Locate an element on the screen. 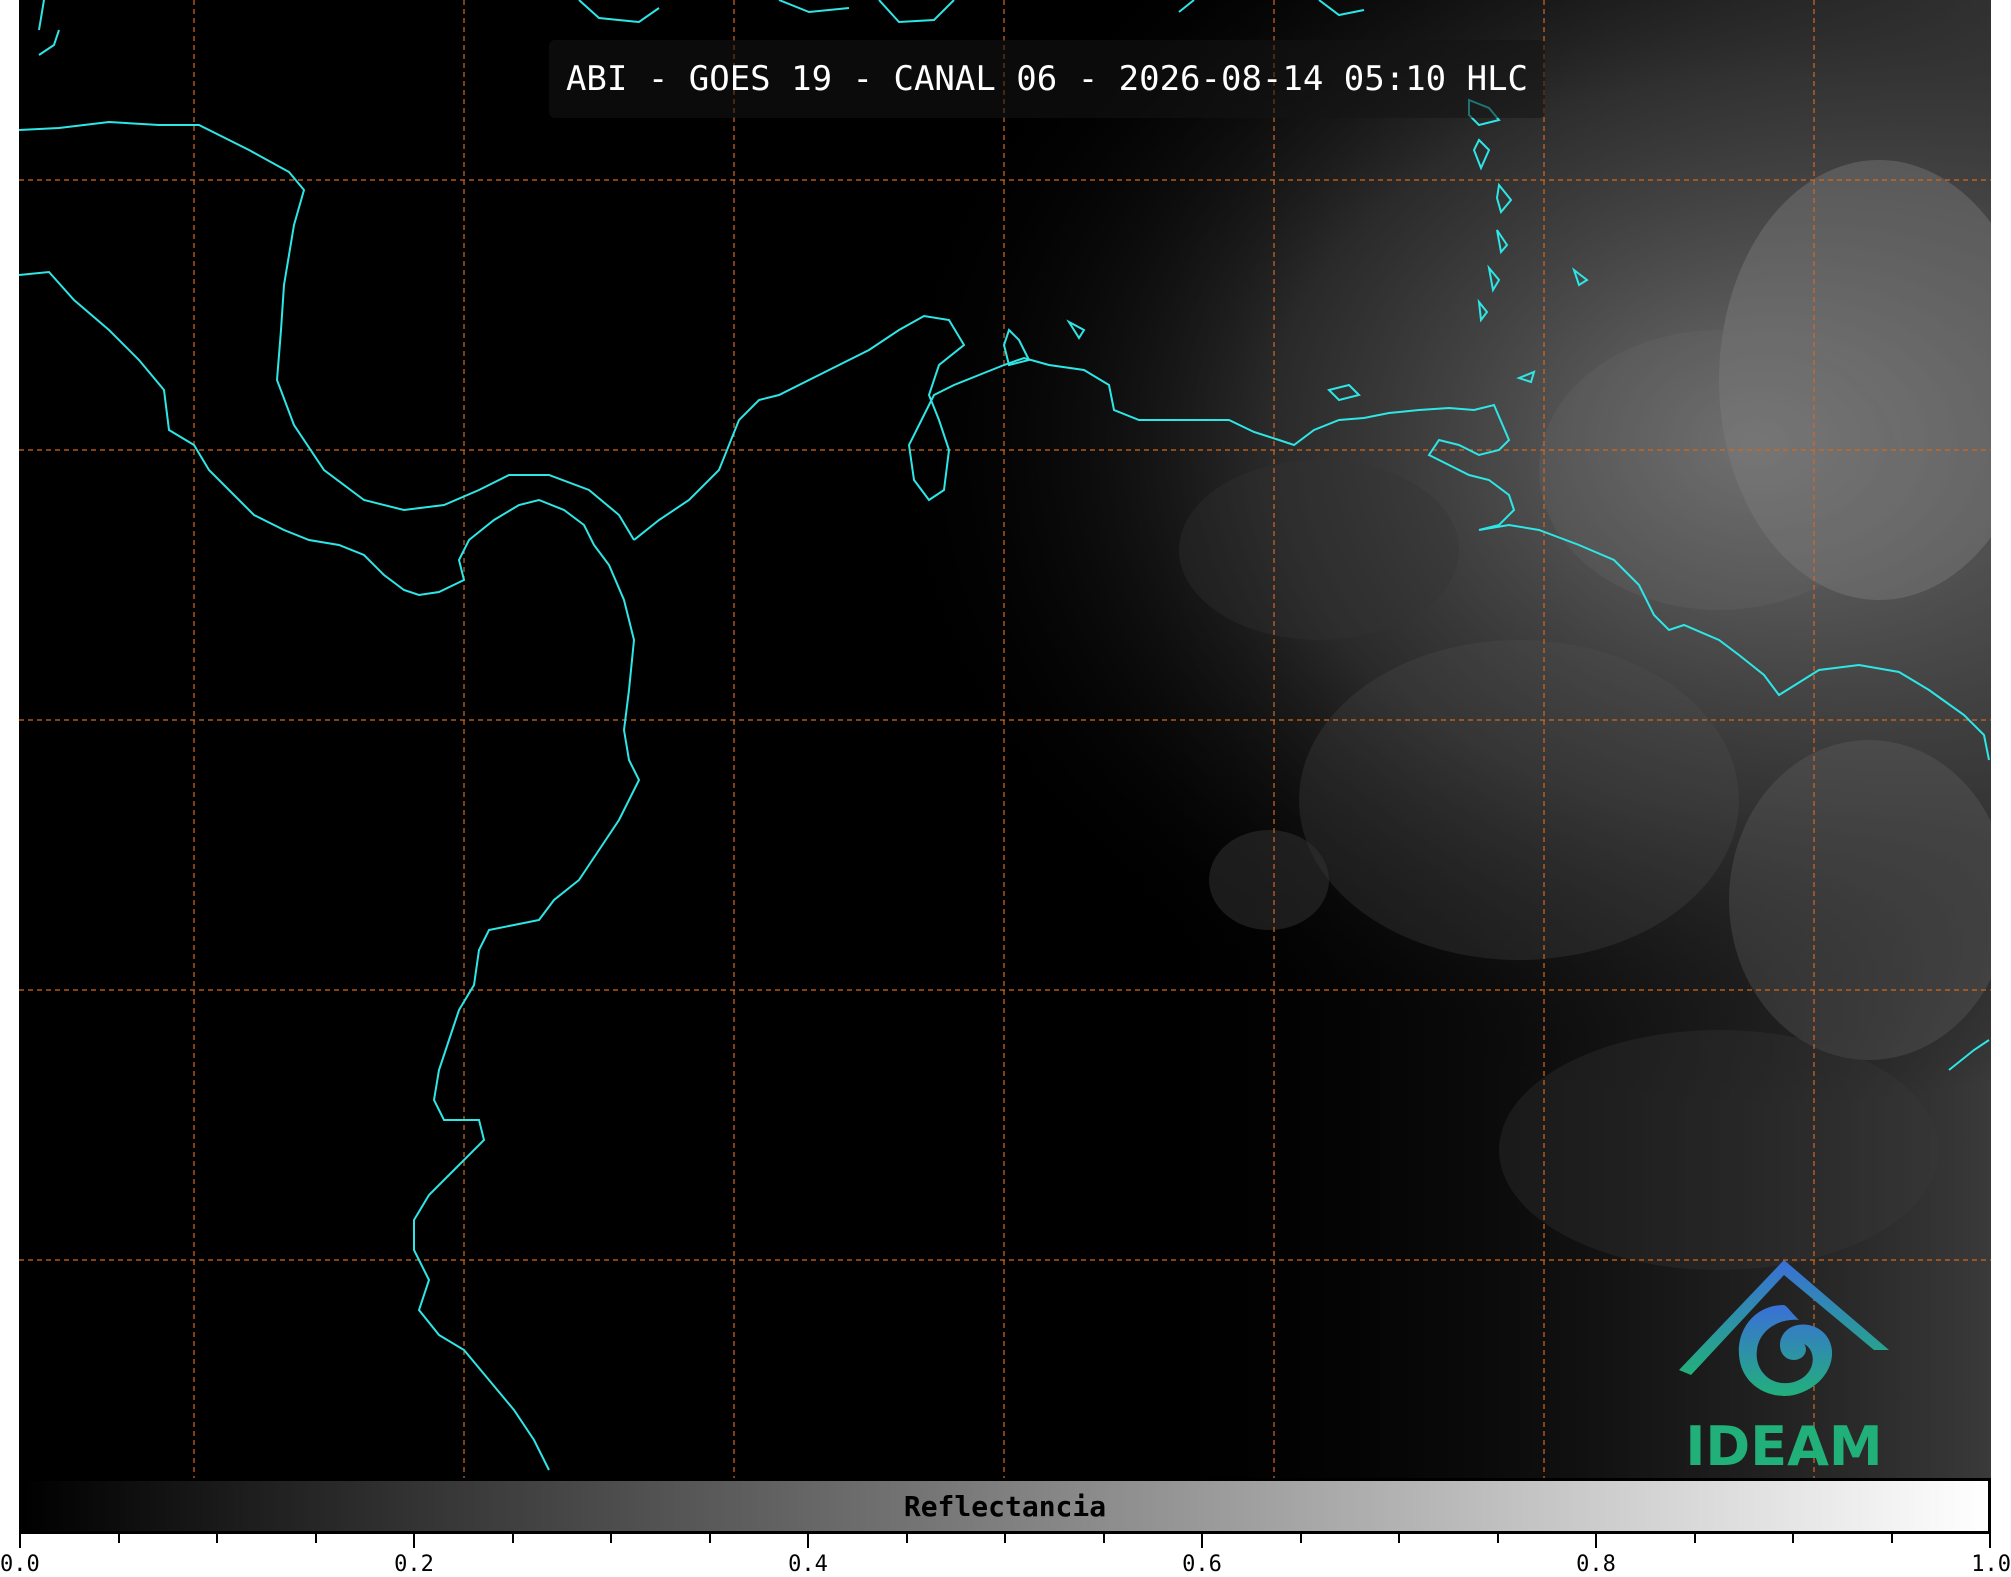 This screenshot has width=2011, height=1577. colorbar-tick-label: 0.4 is located at coordinates (808, 1564).